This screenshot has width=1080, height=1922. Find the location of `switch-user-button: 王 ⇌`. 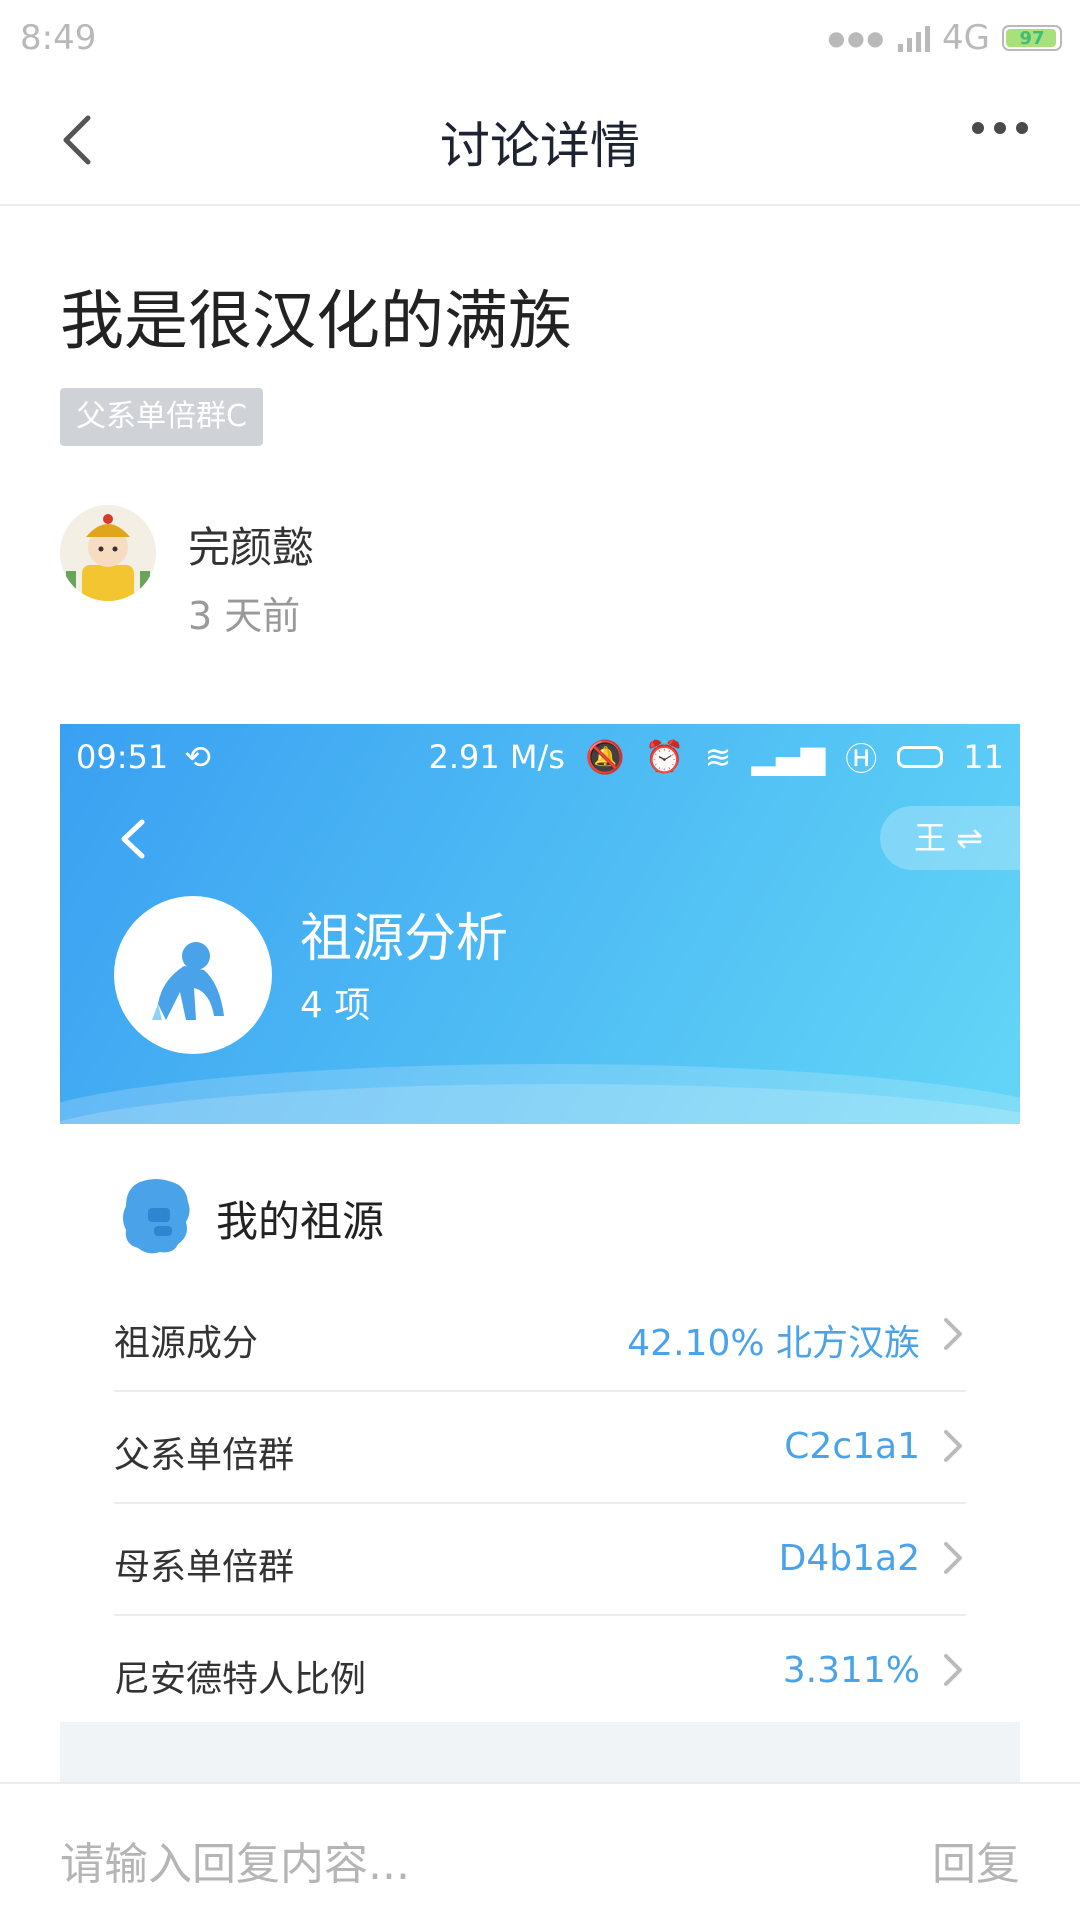

switch-user-button: 王 ⇌ is located at coordinates (950, 838).